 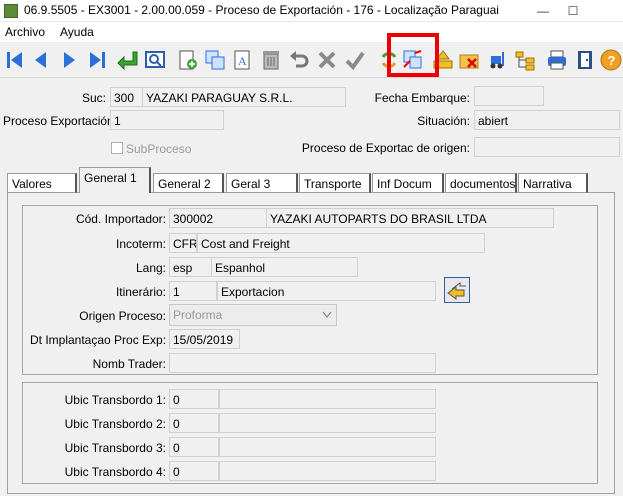 I want to click on tab-general-1: General 1, so click(x=115, y=180).